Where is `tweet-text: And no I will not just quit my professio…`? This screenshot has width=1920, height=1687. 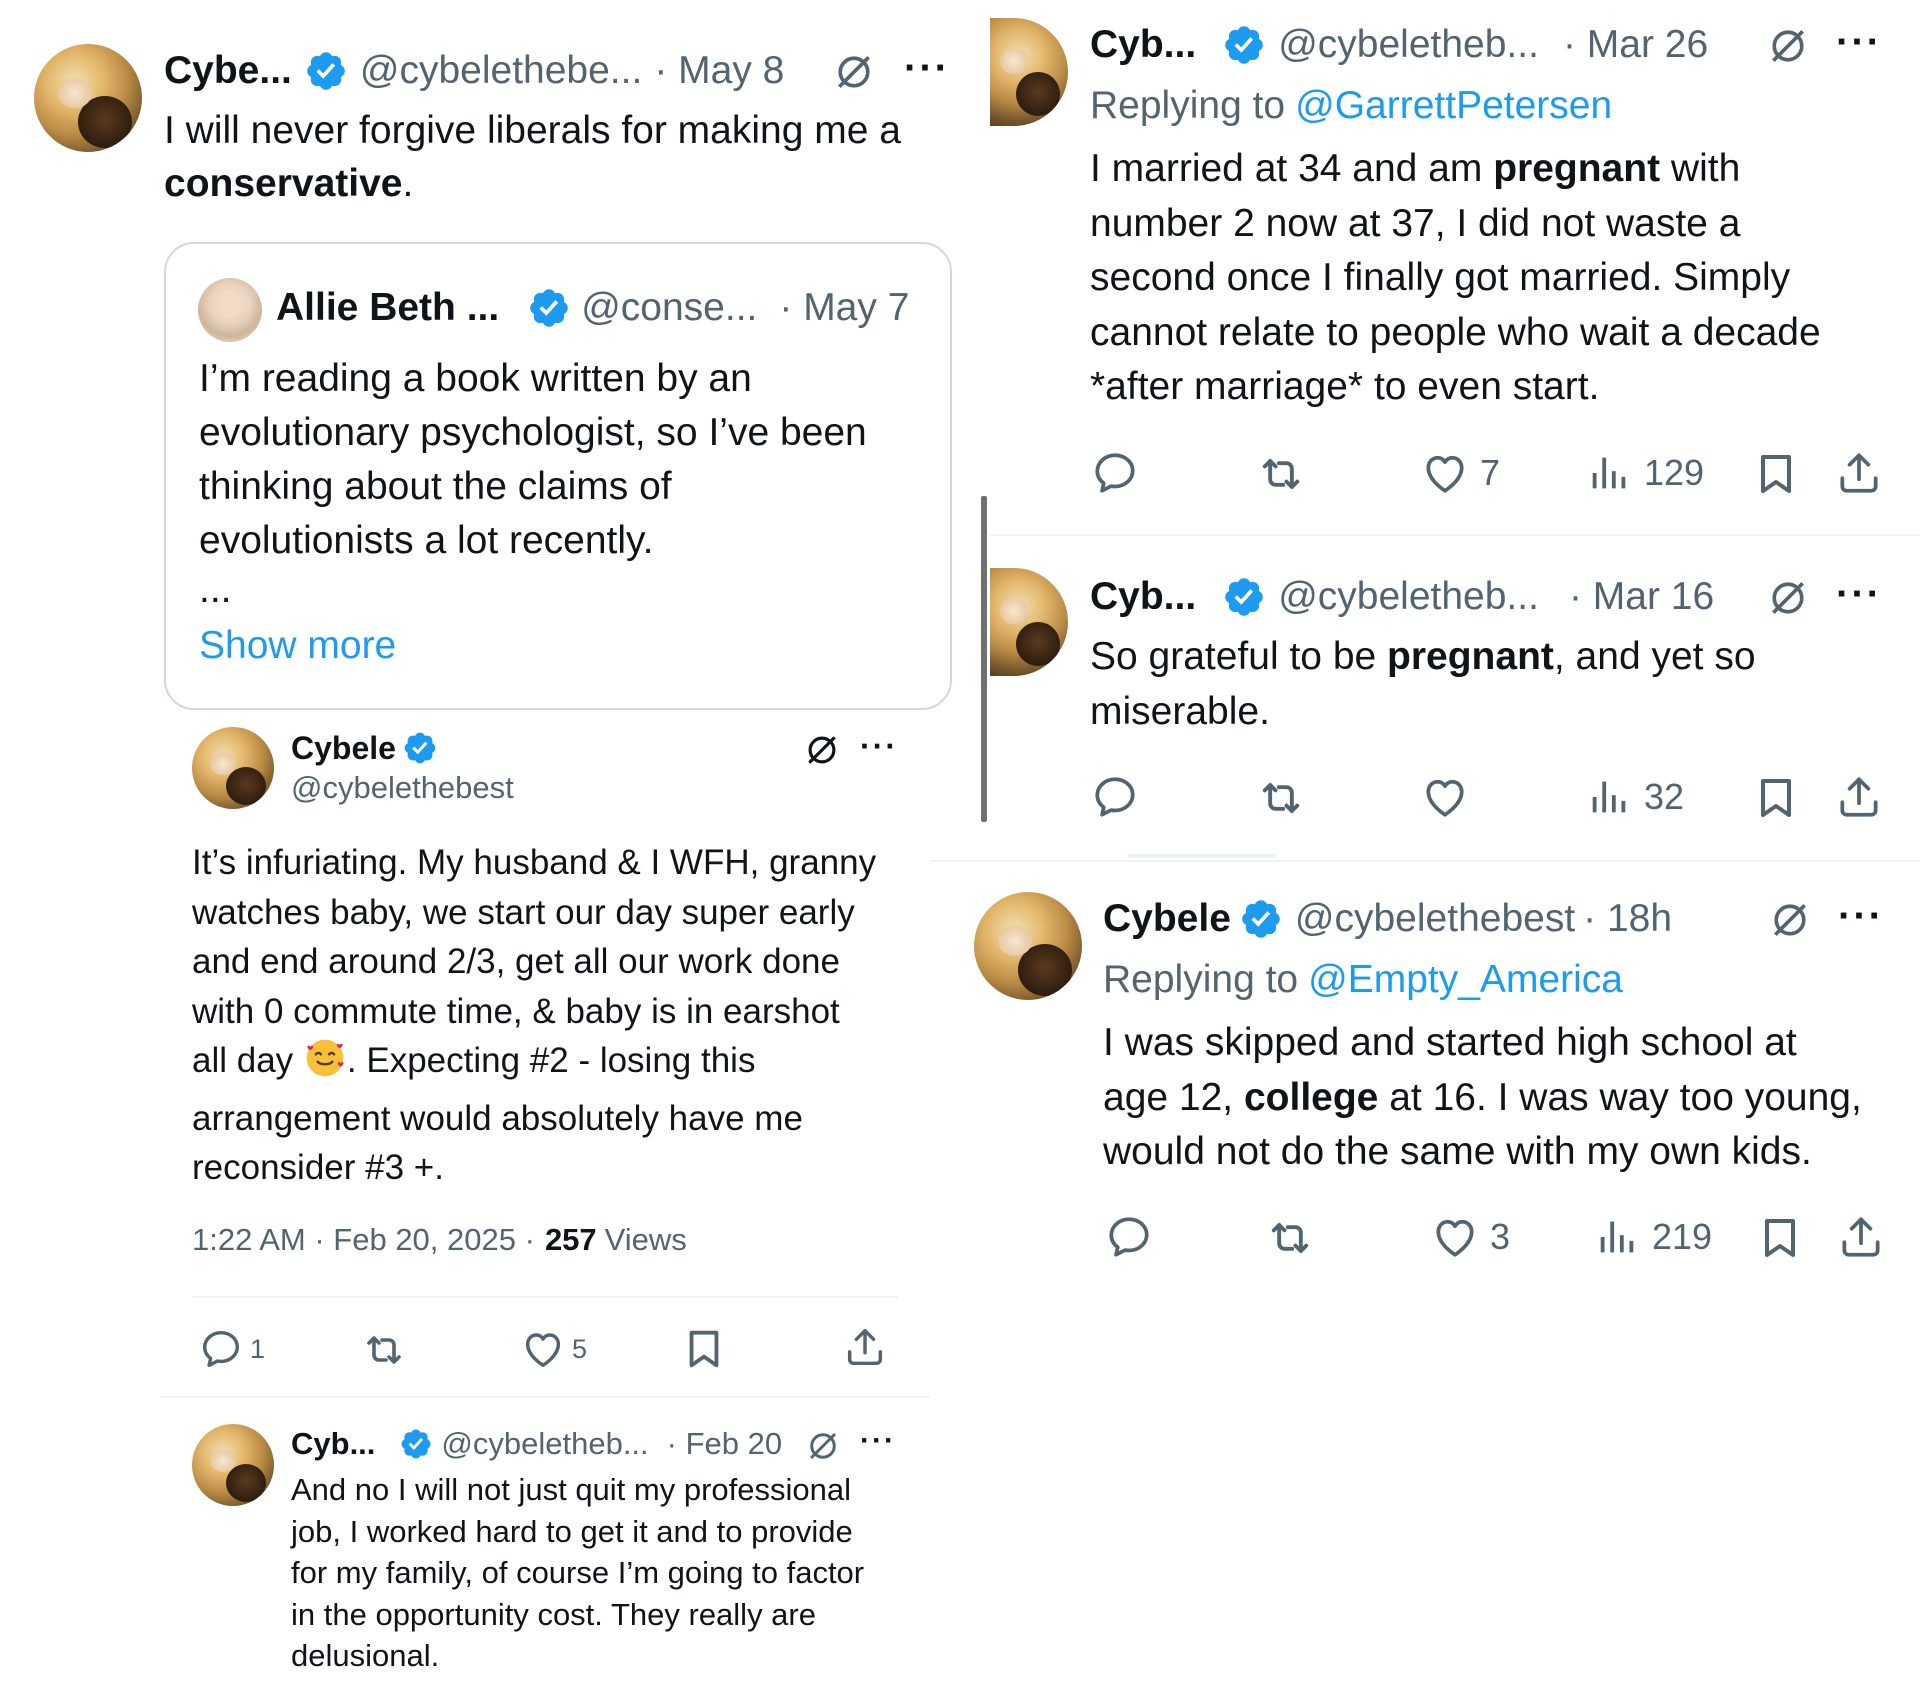
tweet-text: And no I will not just quit my professio… is located at coordinates (578, 1572).